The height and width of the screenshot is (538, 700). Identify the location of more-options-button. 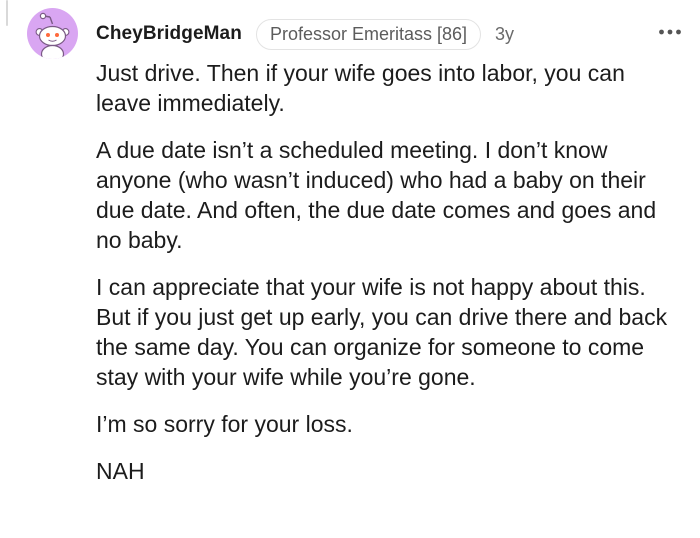
(670, 32).